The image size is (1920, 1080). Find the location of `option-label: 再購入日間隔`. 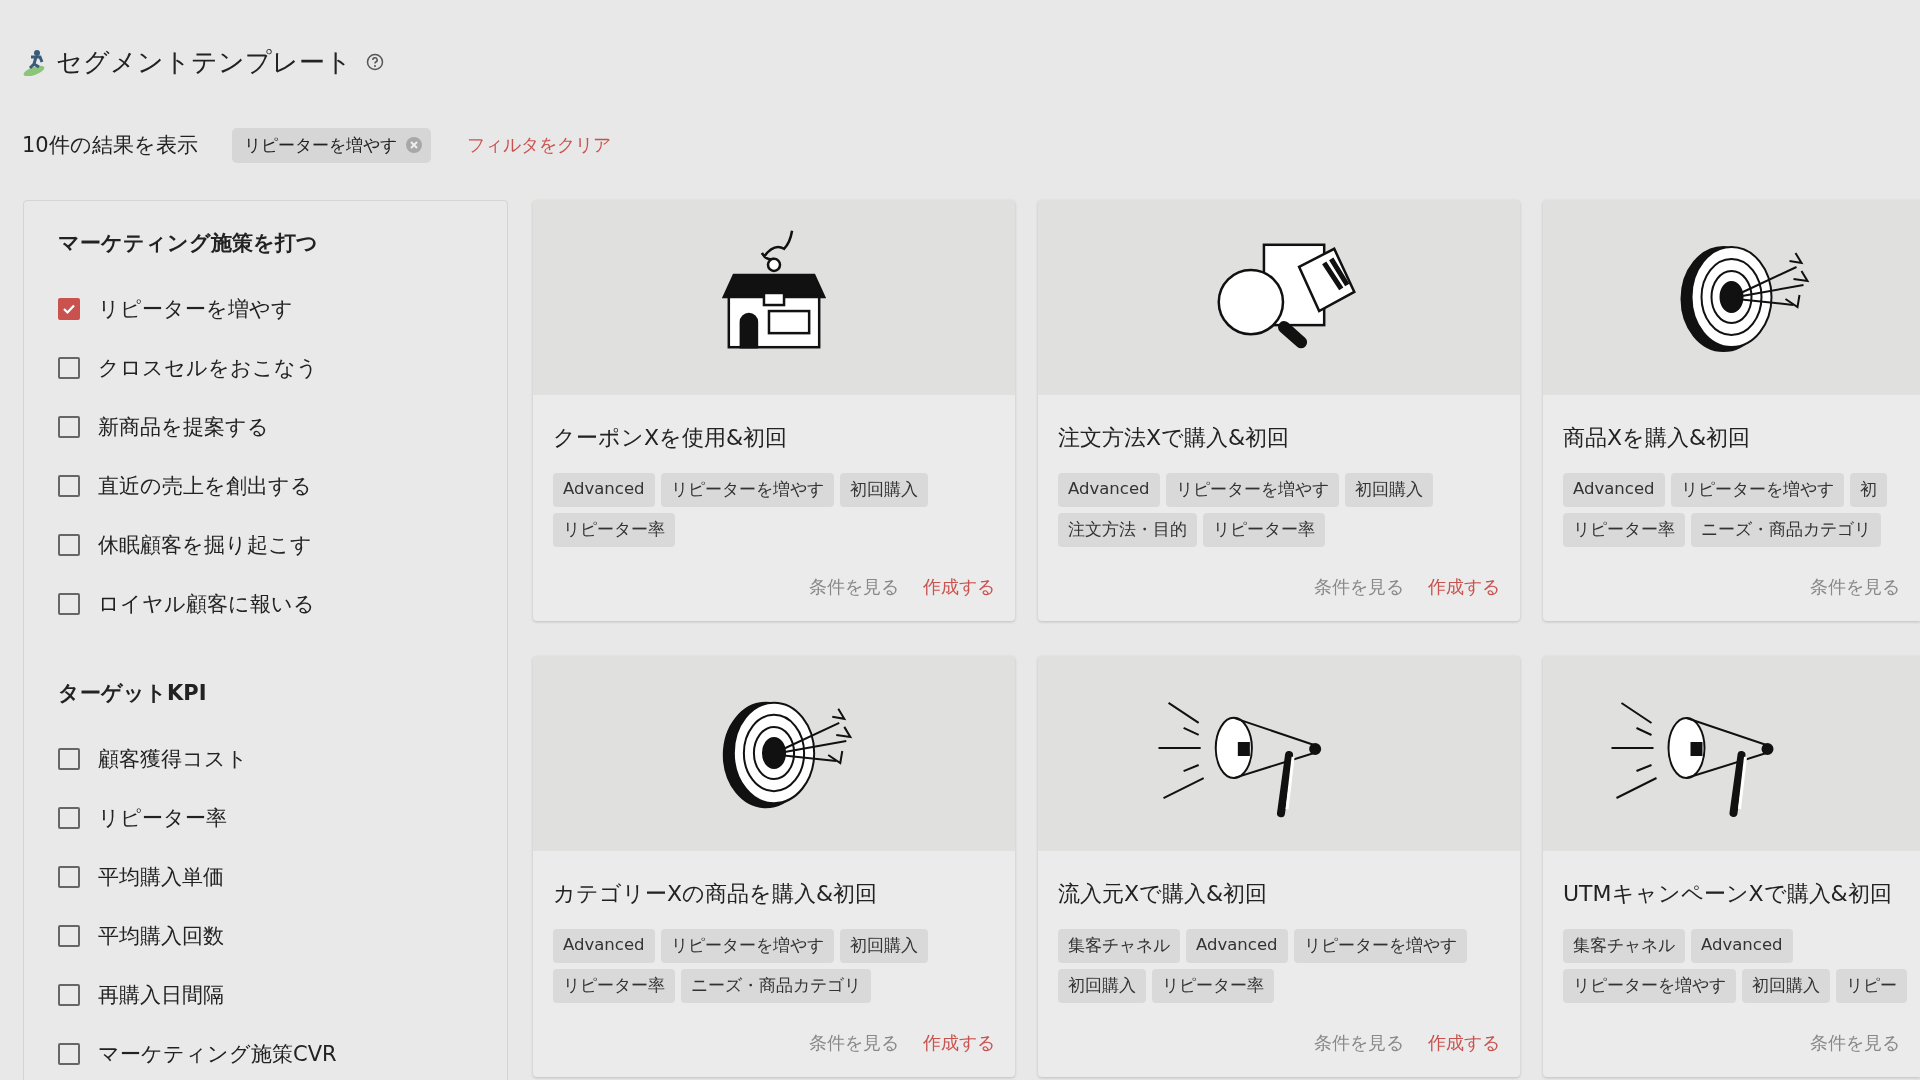

option-label: 再購入日間隔 is located at coordinates (161, 995).